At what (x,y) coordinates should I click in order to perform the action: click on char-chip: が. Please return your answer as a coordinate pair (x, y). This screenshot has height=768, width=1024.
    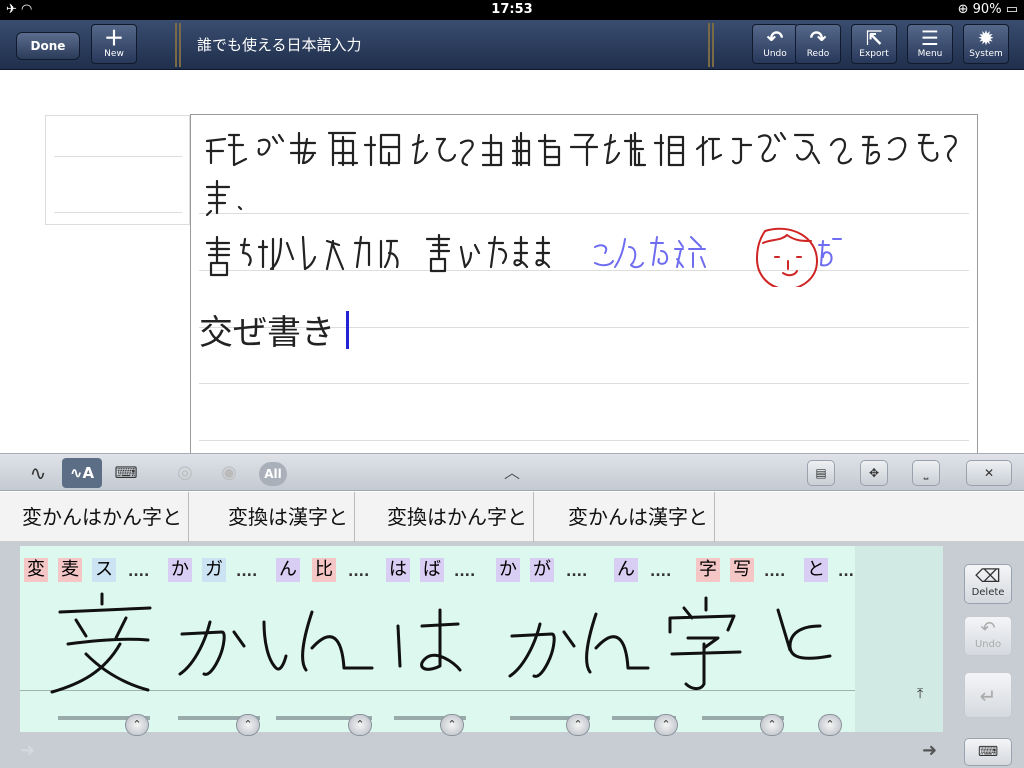
    Looking at the image, I should click on (542, 570).